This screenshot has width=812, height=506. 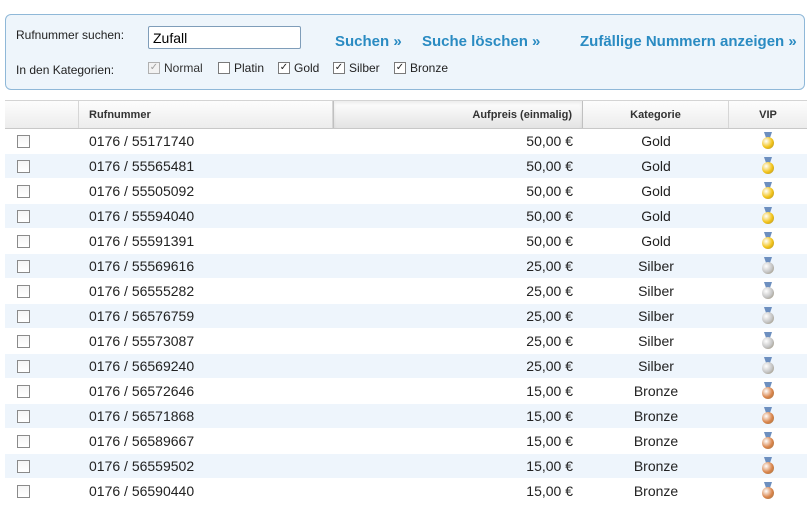 What do you see at coordinates (142, 316) in the screenshot?
I see `phone-number: 0176 / 56576759` at bounding box center [142, 316].